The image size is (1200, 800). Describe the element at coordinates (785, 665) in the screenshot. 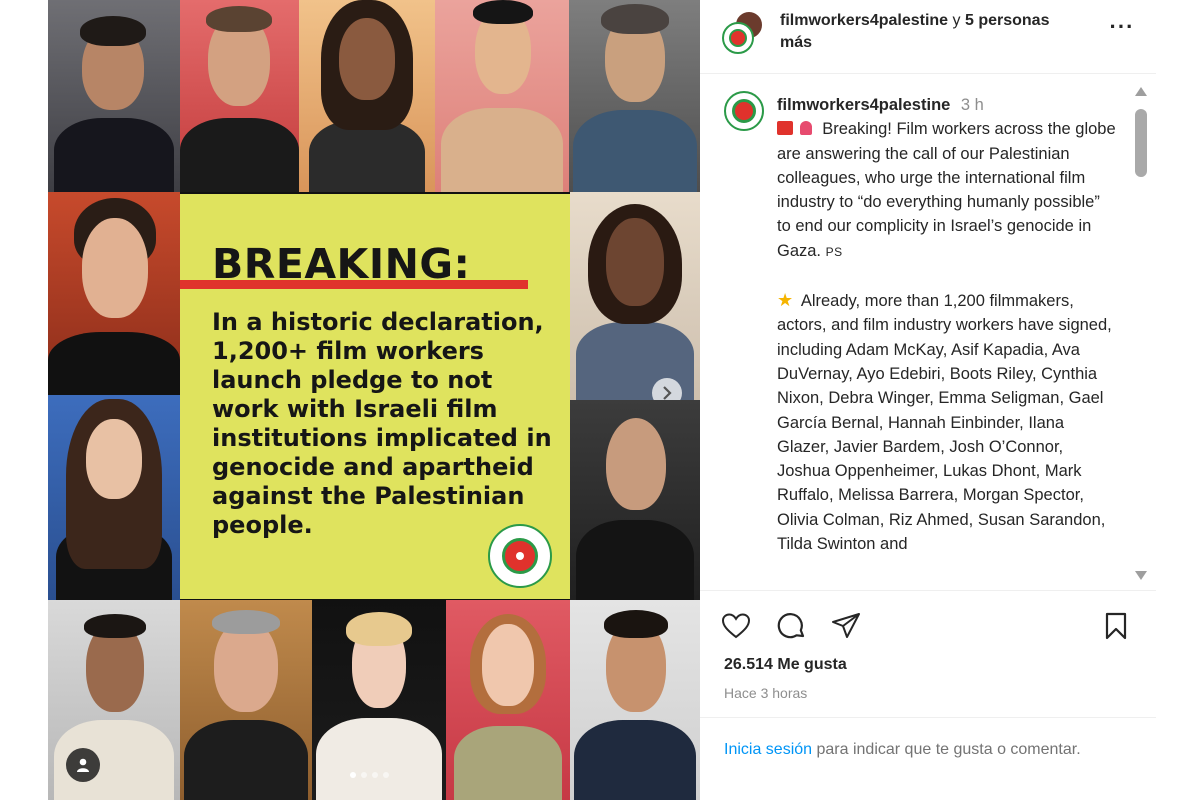

I see `likes-count: 26.514 Me gusta` at that location.